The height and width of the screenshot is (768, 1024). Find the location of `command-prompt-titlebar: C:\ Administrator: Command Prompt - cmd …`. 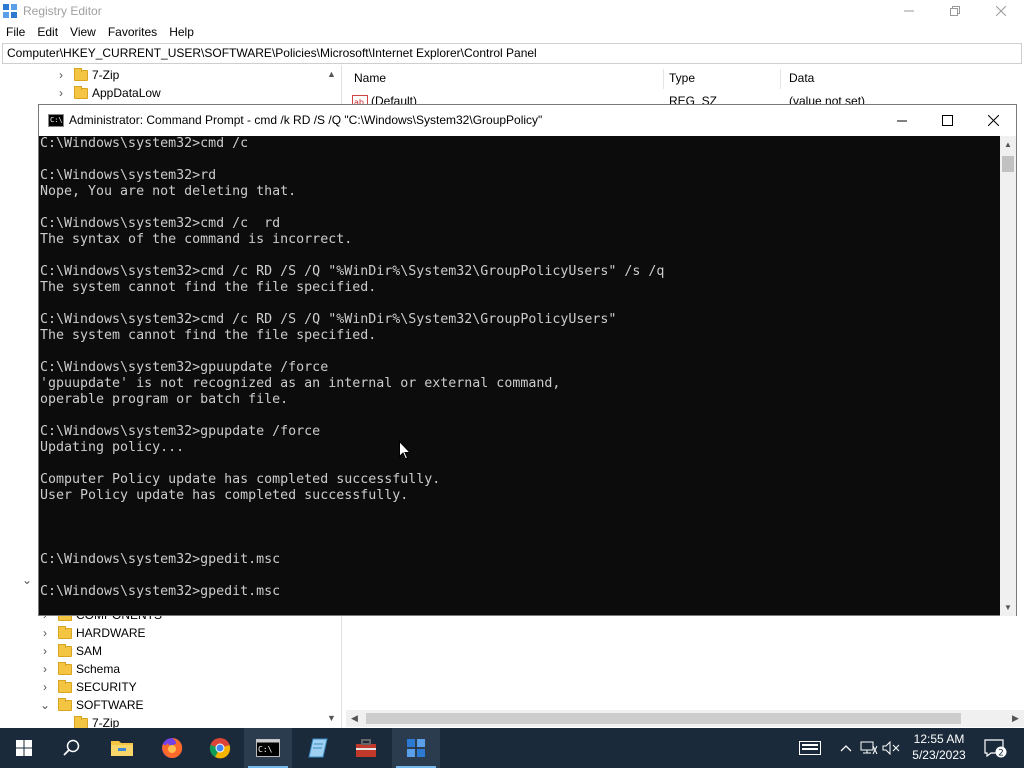

command-prompt-titlebar: C:\ Administrator: Command Prompt - cmd … is located at coordinates (527, 120).